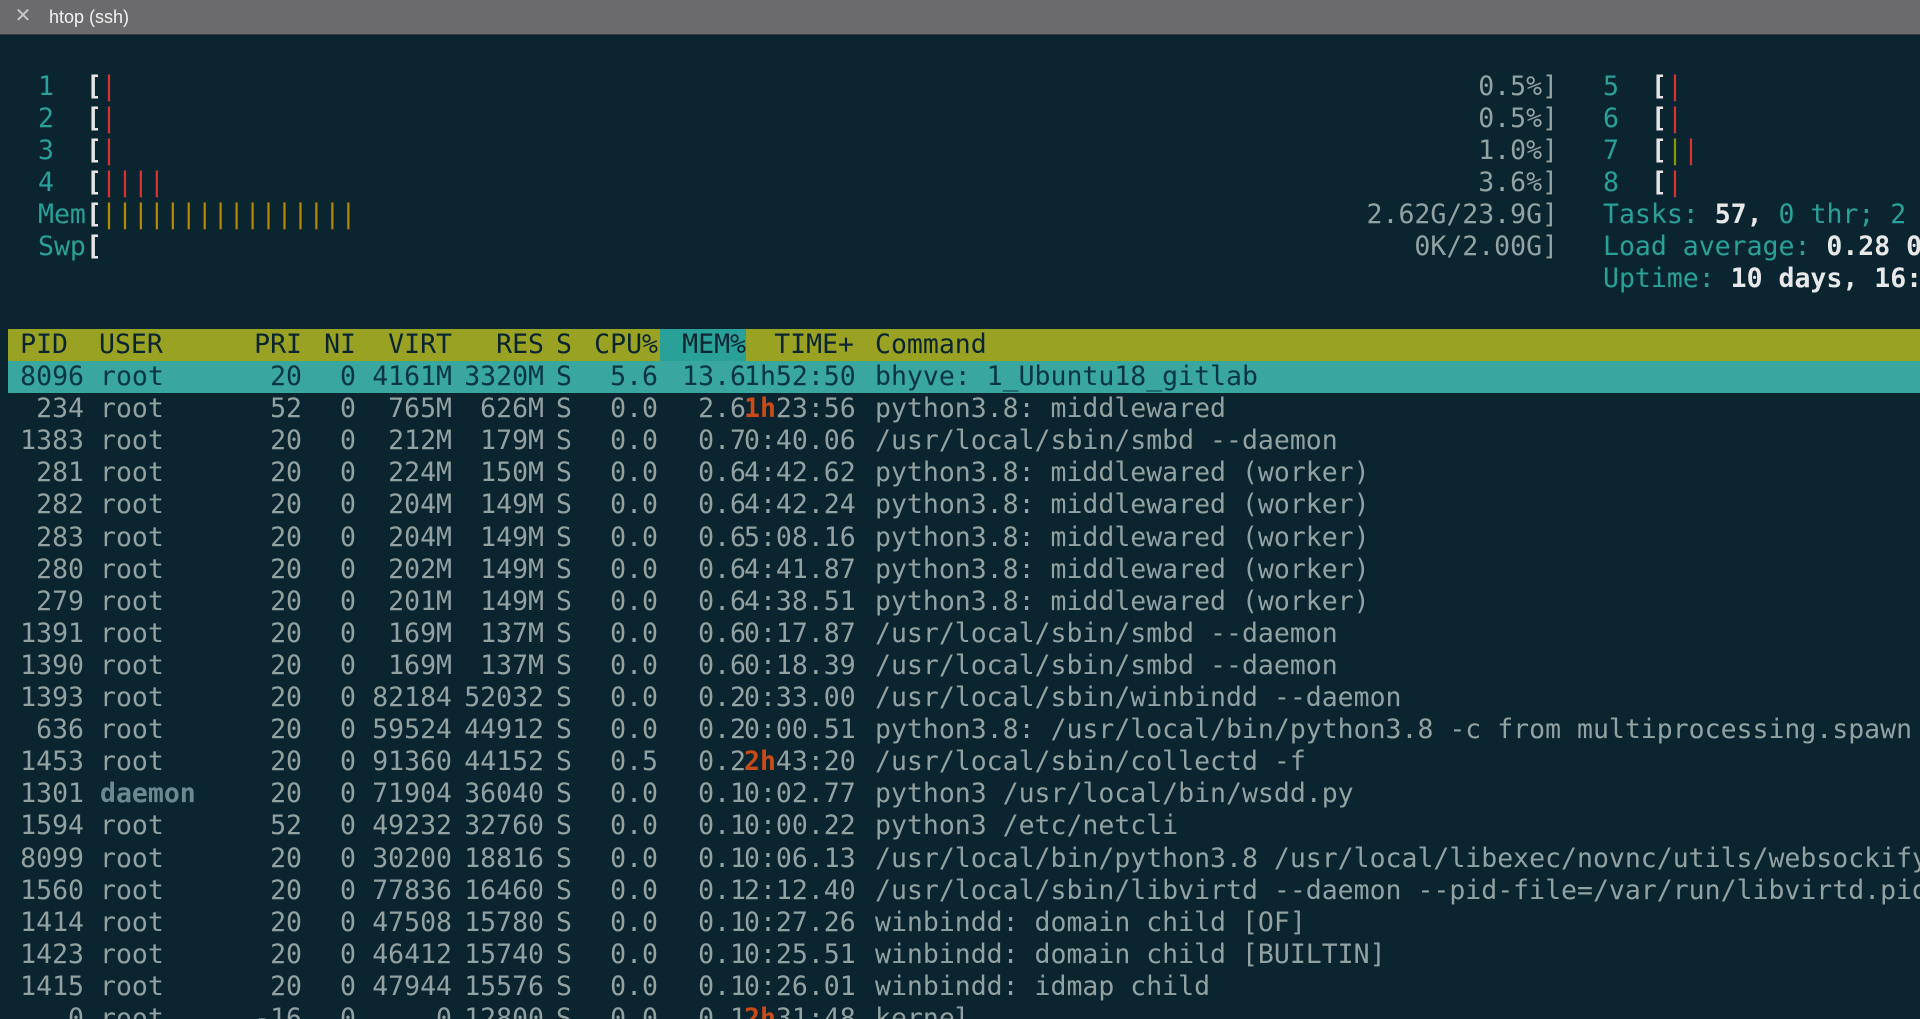  What do you see at coordinates (815, 1011) in the screenshot?
I see `time-rest: 31:48` at bounding box center [815, 1011].